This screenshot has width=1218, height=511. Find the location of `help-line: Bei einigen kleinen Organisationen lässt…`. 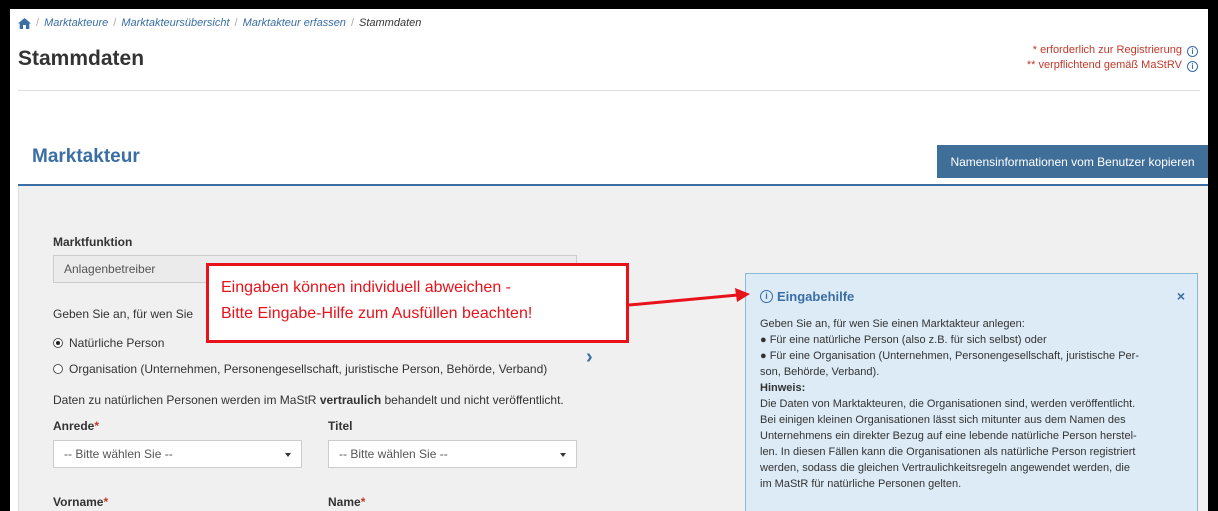

help-line: Bei einigen kleinen Organisationen lässt… is located at coordinates (943, 420).